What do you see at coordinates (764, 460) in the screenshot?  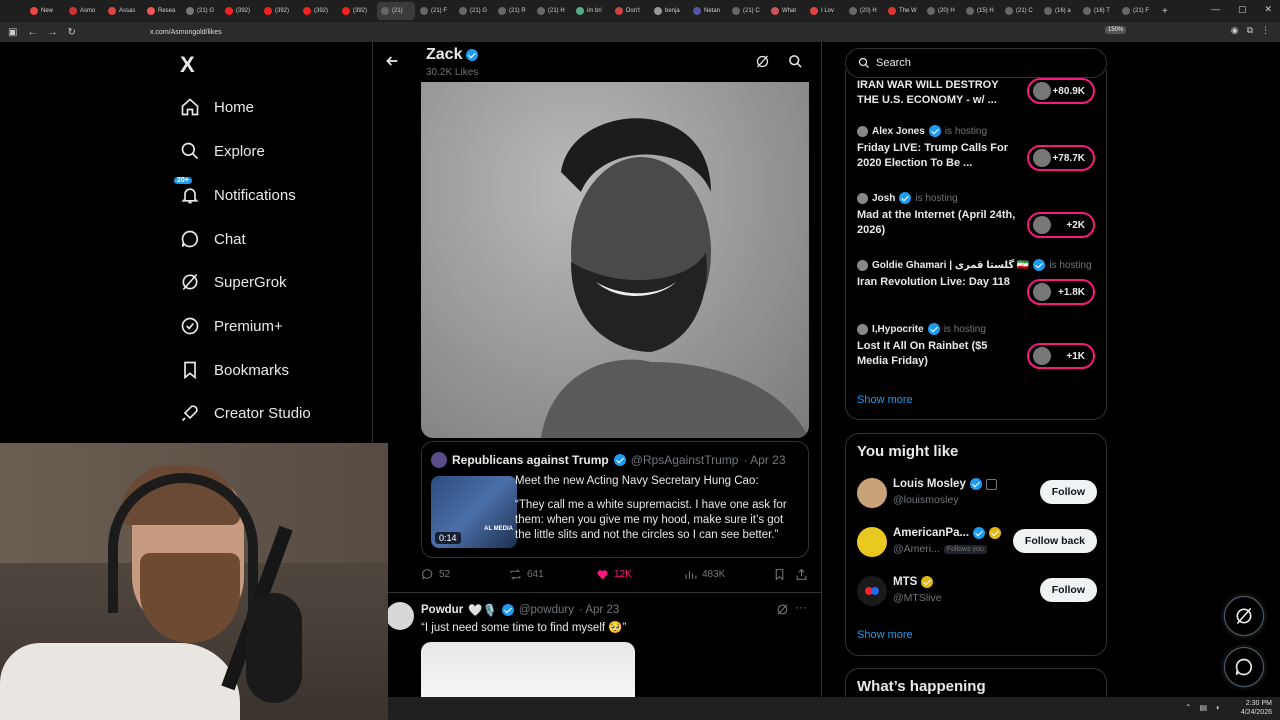 I see `quote-date: · Apr 23` at bounding box center [764, 460].